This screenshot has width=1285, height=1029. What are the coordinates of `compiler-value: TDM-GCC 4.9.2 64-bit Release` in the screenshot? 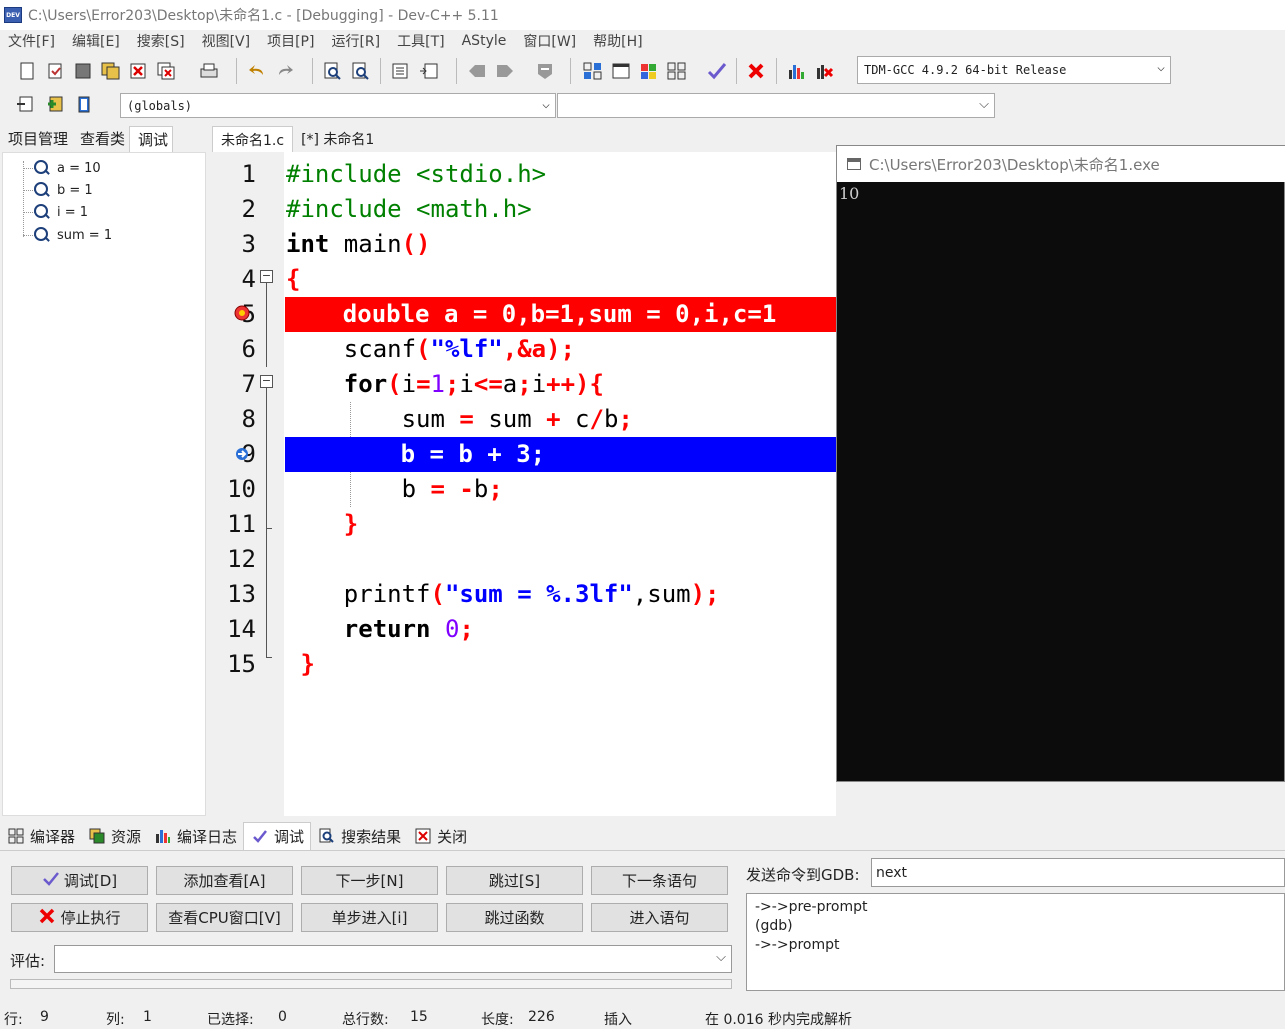 It's located at (965, 70).